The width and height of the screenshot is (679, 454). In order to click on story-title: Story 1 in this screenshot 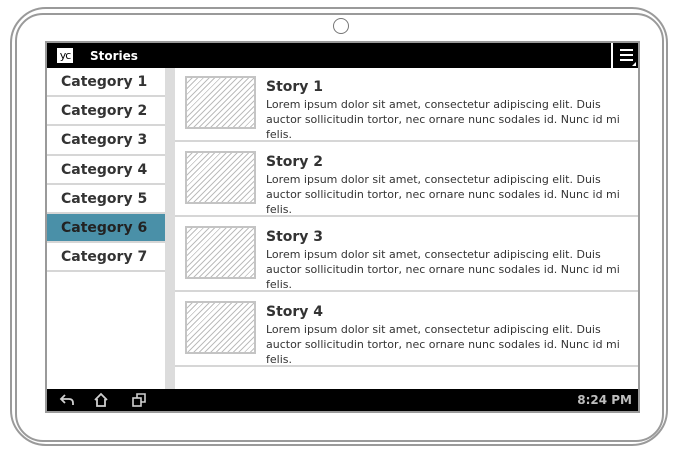, I will do `click(295, 87)`.